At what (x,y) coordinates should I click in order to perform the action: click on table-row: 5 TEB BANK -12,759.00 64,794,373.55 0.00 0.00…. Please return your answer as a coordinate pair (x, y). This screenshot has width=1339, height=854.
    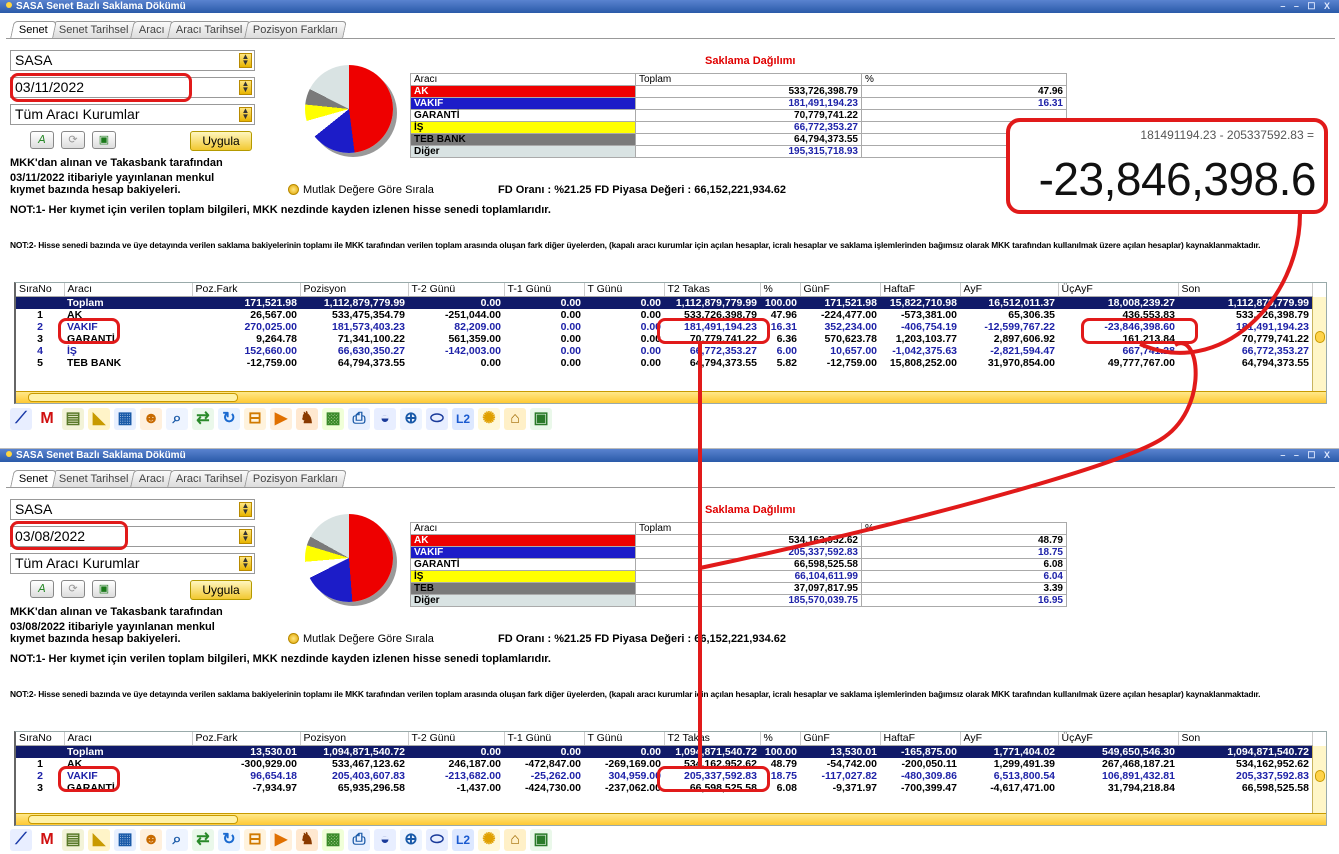
    Looking at the image, I should click on (664, 363).